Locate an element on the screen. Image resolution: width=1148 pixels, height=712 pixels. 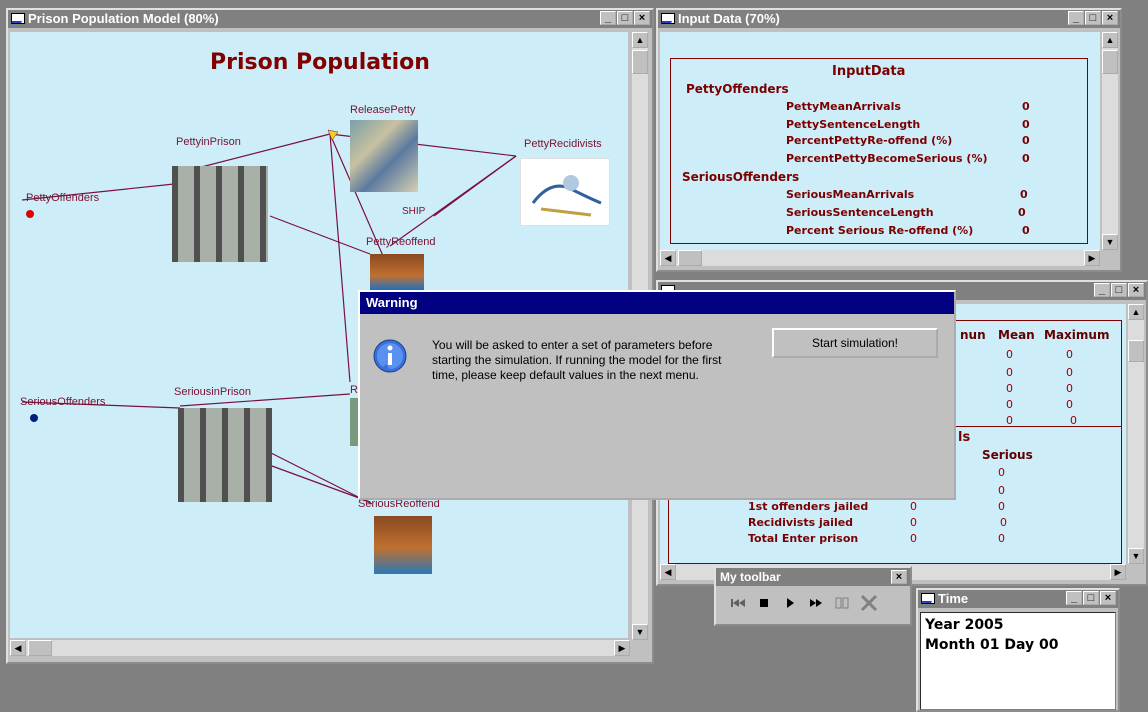
release-petty-label: ReleasePetty is located at coordinates (383, 110).